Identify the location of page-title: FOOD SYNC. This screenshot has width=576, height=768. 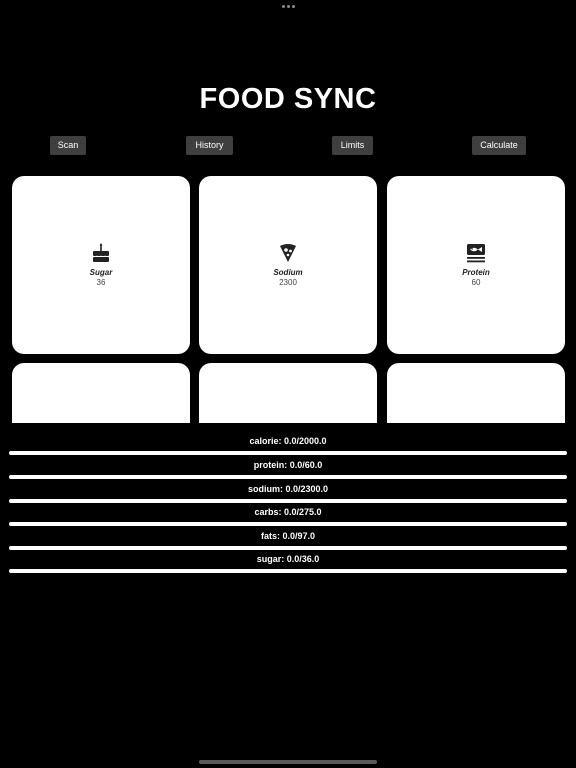
(288, 99).